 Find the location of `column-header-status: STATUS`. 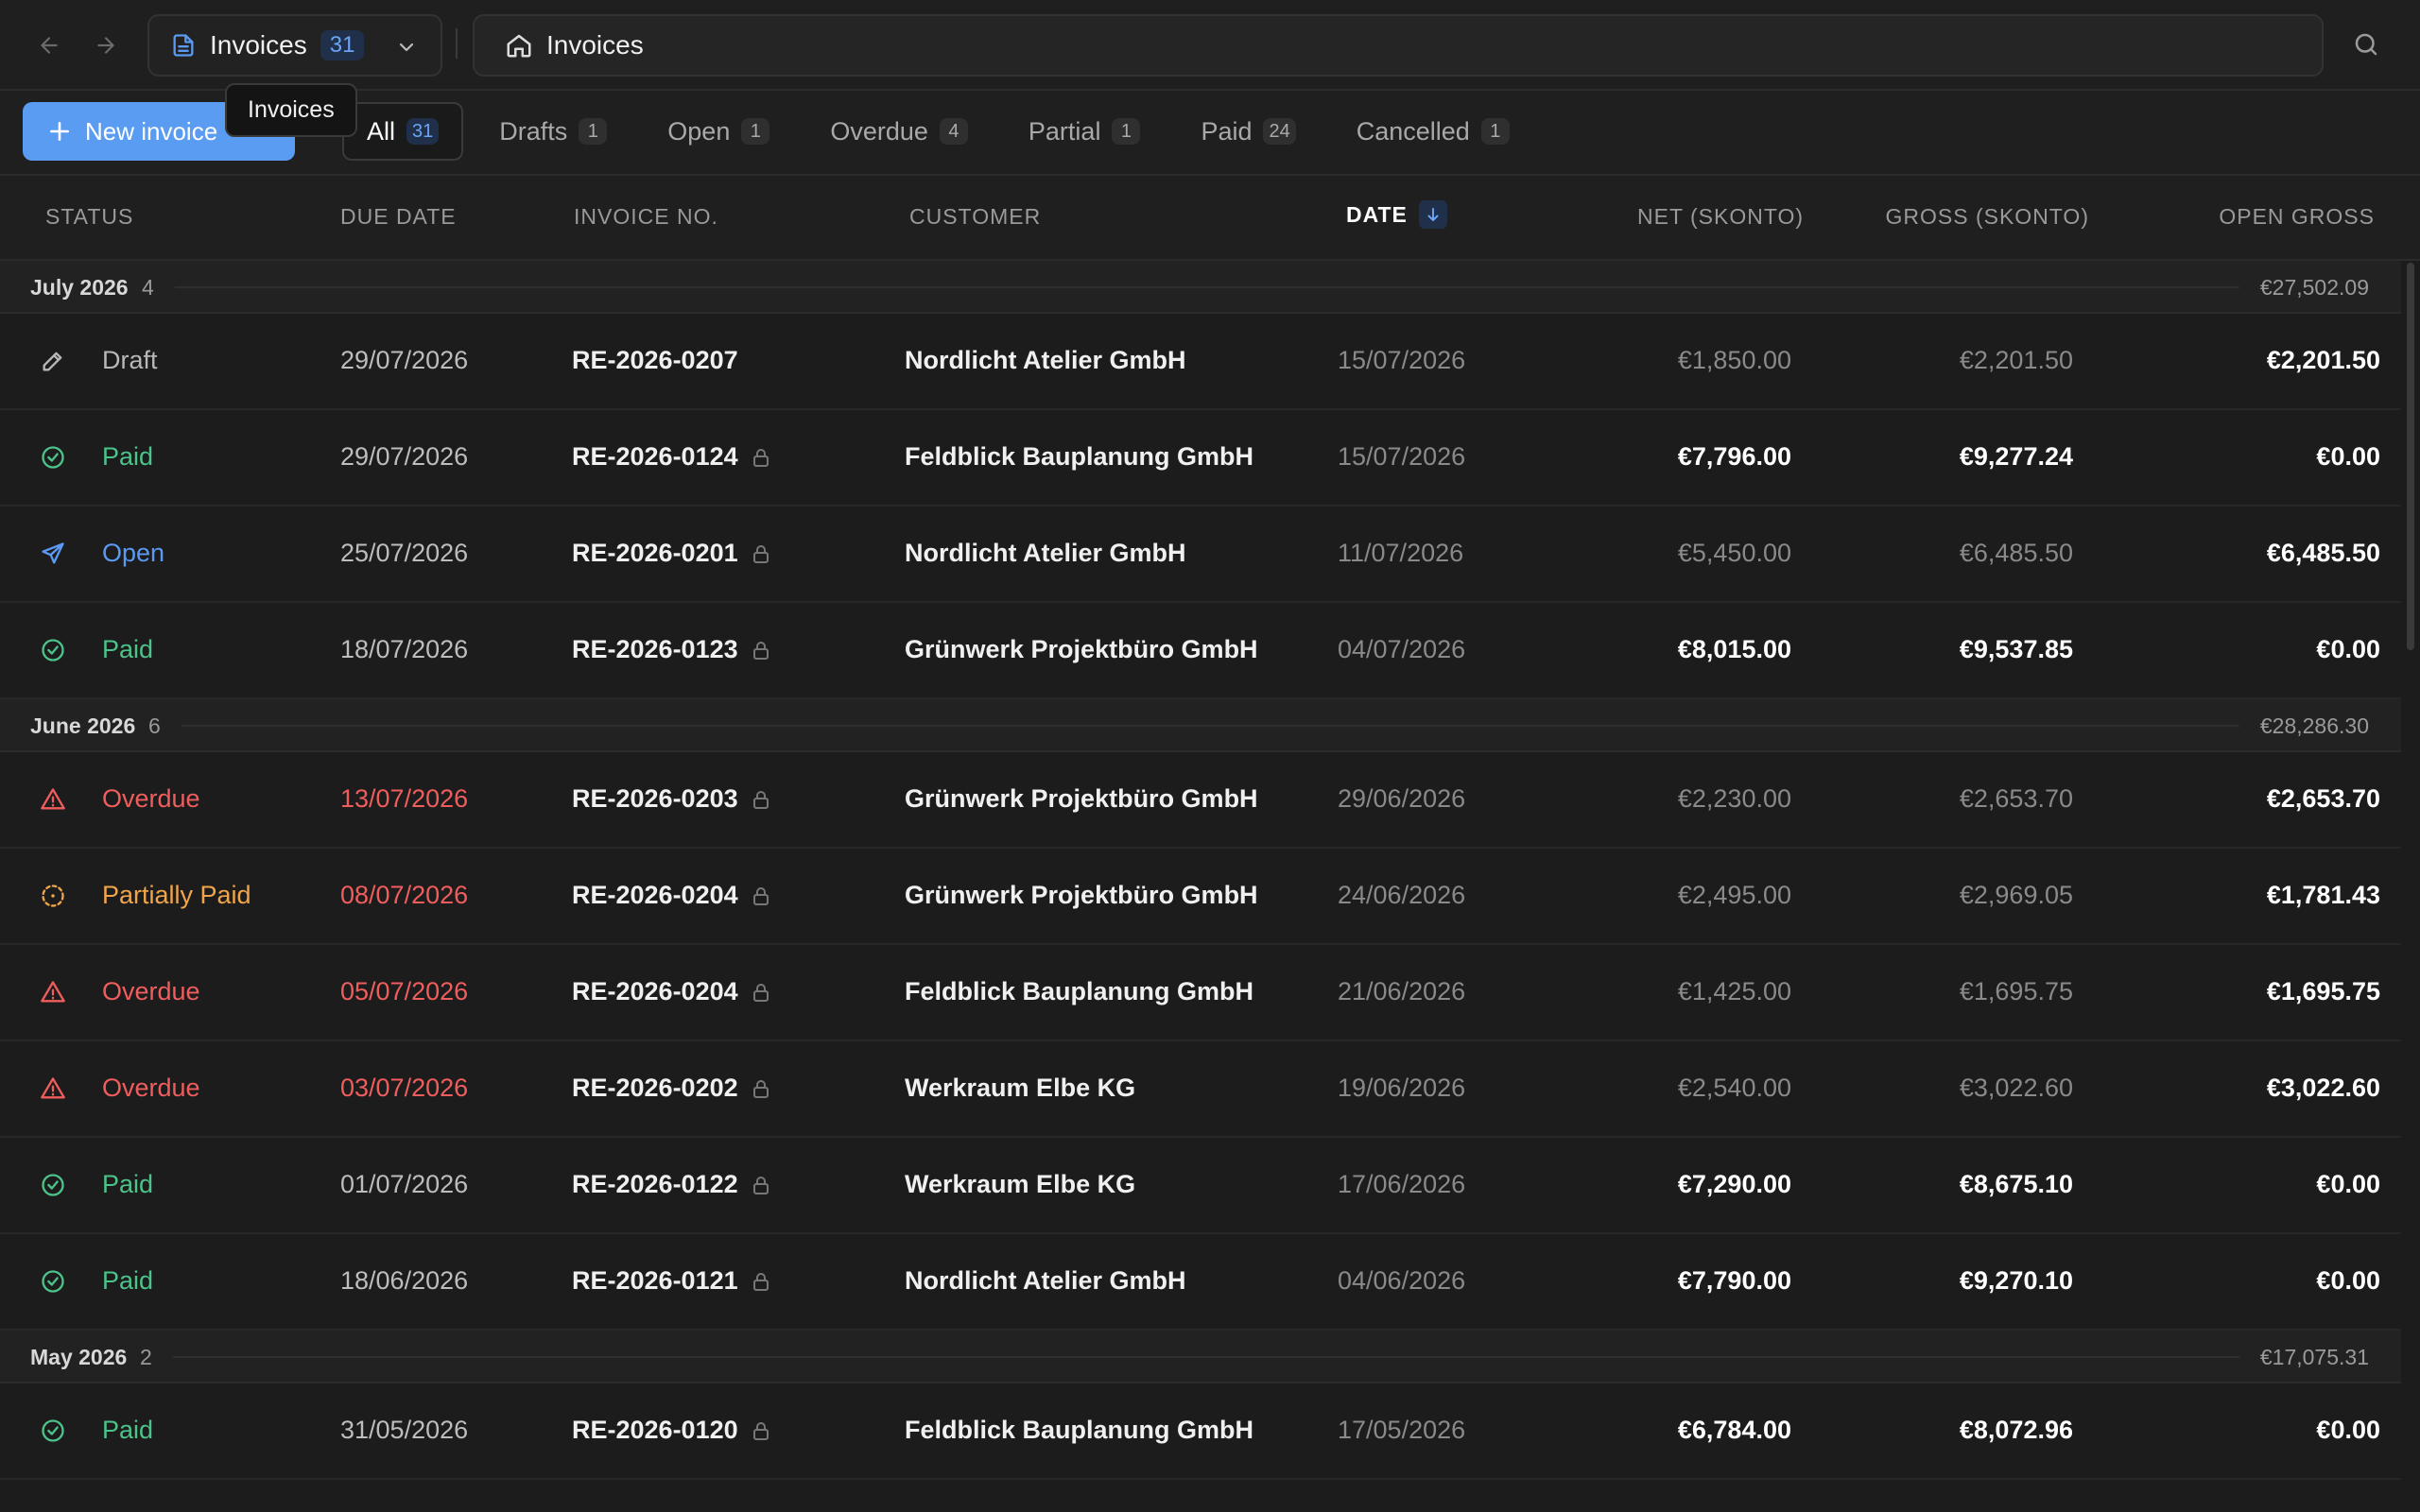

column-header-status: STATUS is located at coordinates (89, 217).